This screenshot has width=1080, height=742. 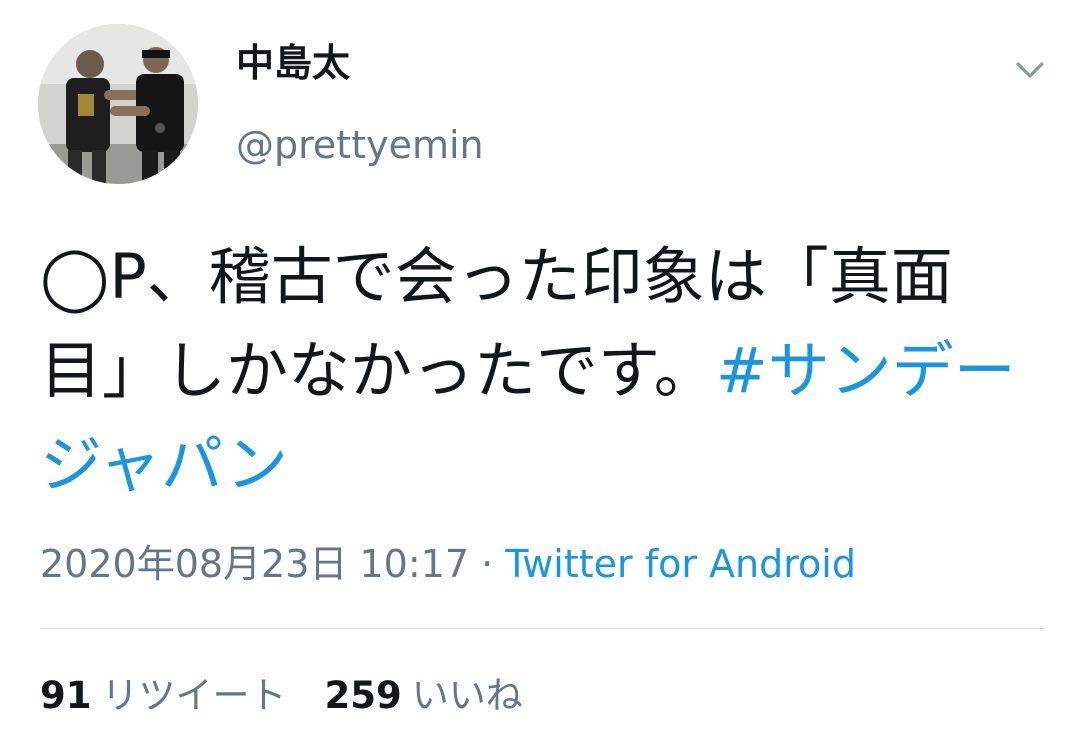 What do you see at coordinates (254, 564) in the screenshot?
I see `timestamp: 2020年08月23日 10:17` at bounding box center [254, 564].